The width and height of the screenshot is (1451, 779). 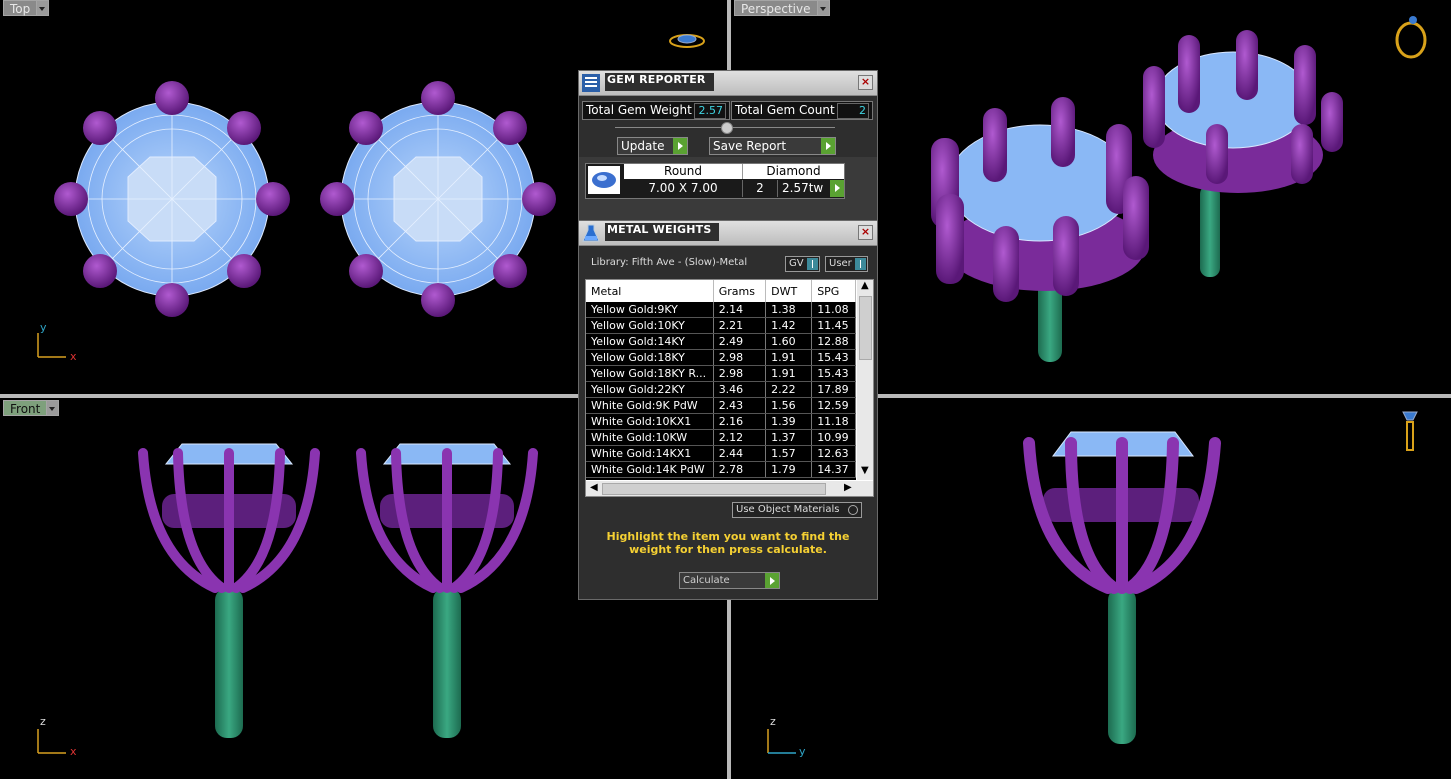 I want to click on gem-type-header: Diamond, so click(x=793, y=171).